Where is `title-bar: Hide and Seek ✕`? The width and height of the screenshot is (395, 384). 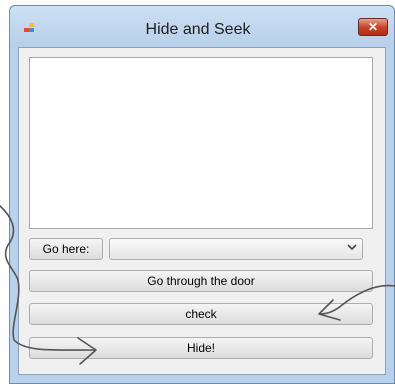
title-bar: Hide and Seek ✕ is located at coordinates (202, 26).